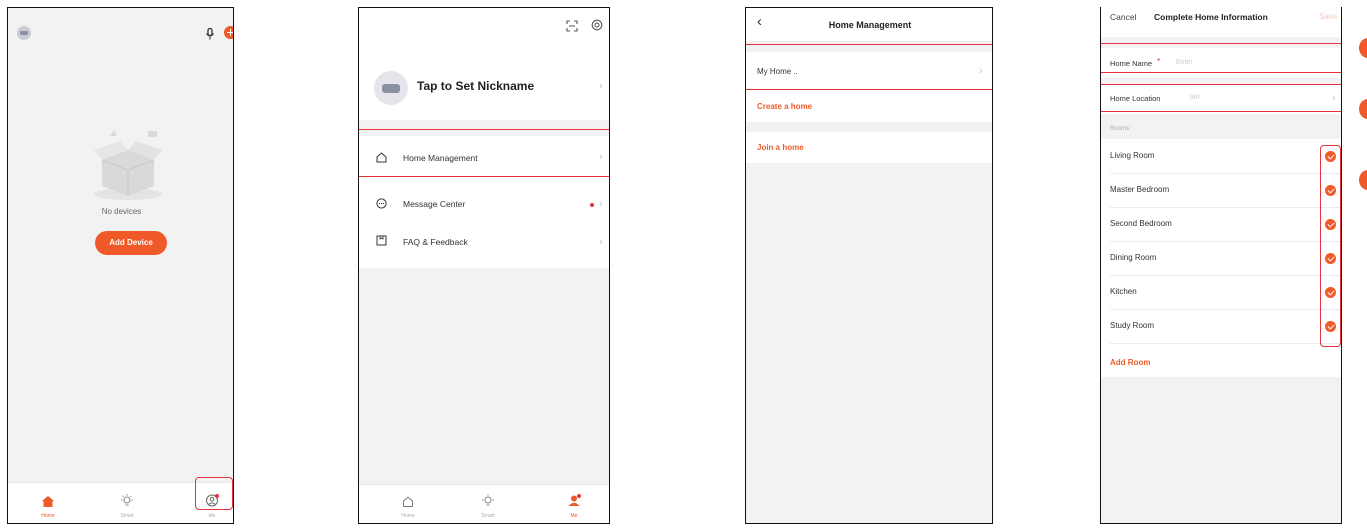  What do you see at coordinates (121, 211) in the screenshot?
I see `empty-state-text: No devices` at bounding box center [121, 211].